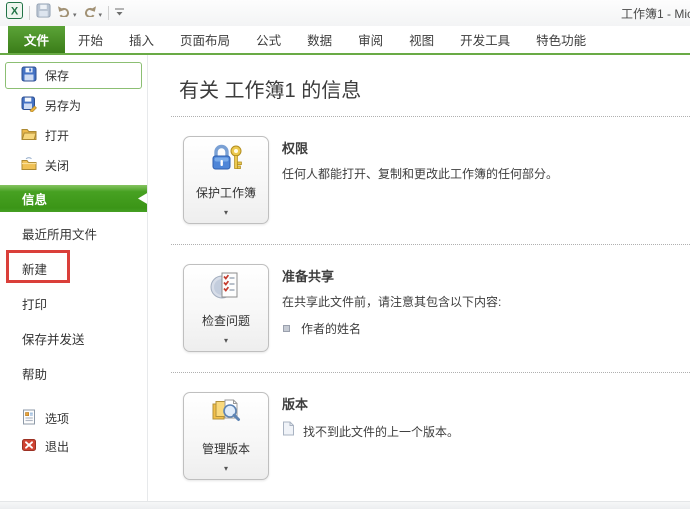 The height and width of the screenshot is (509, 690). I want to click on check-issues-button: 检查问题, so click(226, 308).